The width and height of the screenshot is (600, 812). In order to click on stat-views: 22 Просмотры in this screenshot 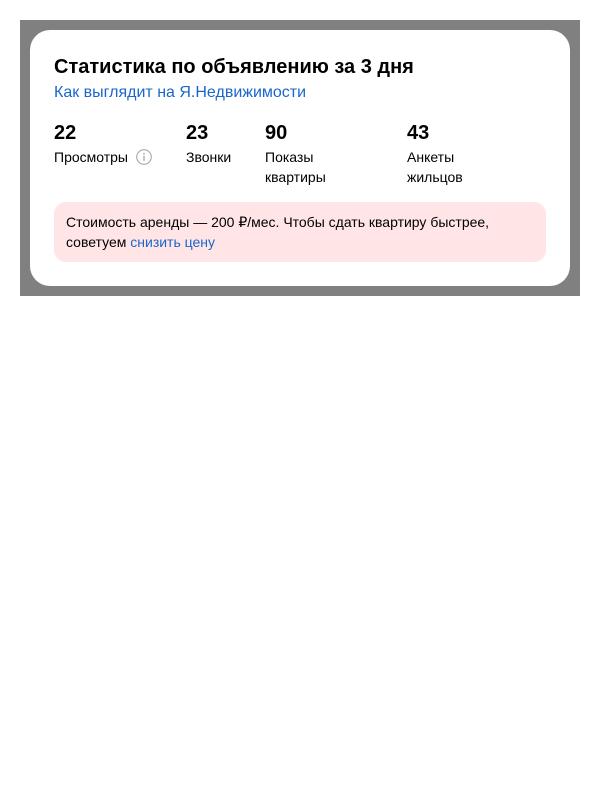, I will do `click(103, 144)`.